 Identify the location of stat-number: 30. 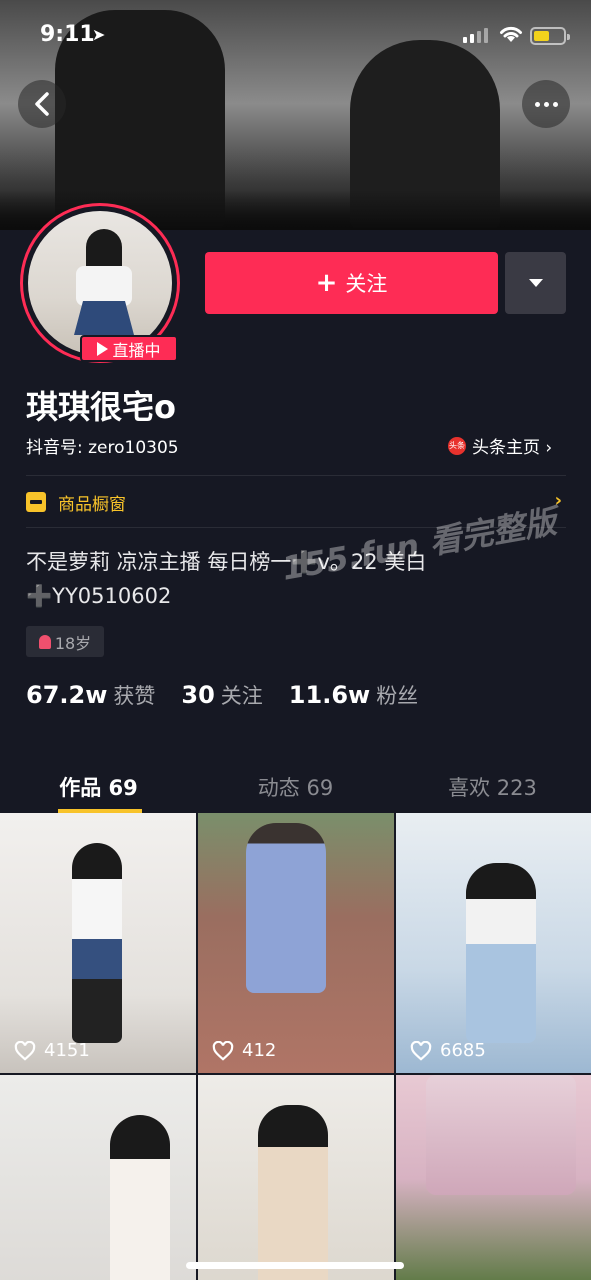
(198, 695).